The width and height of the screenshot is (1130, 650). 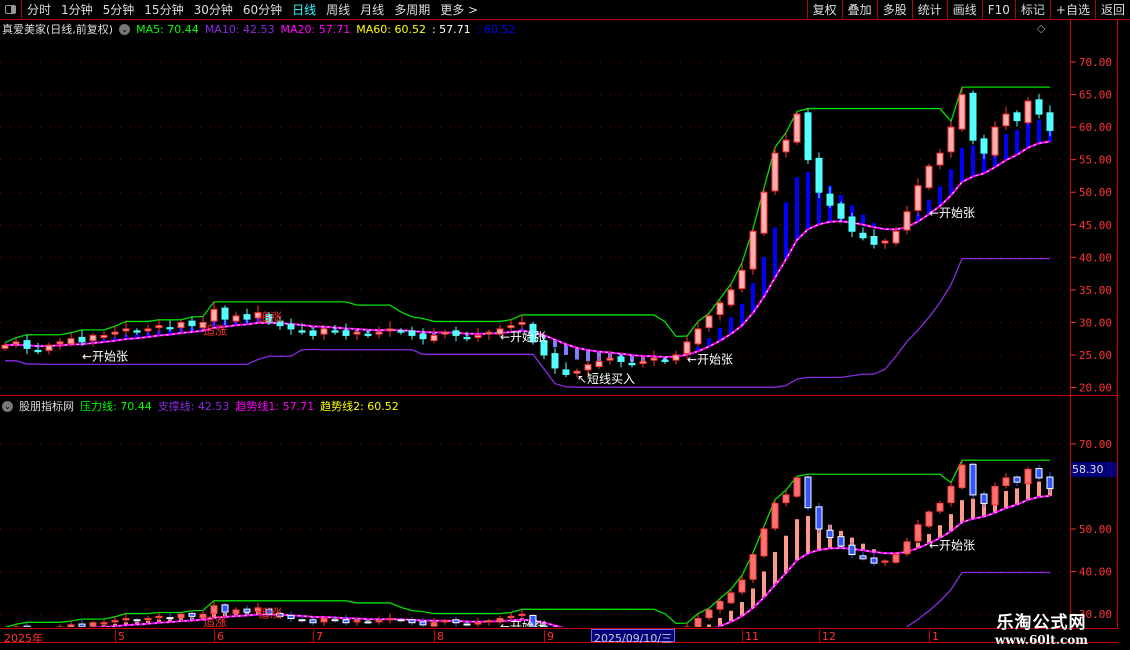 What do you see at coordinates (11, 10) in the screenshot?
I see `layout-toggle-button` at bounding box center [11, 10].